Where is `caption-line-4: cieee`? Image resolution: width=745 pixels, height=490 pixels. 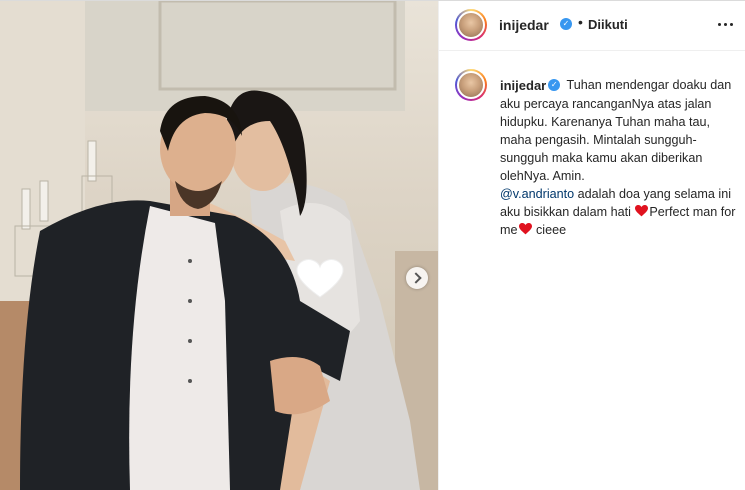 caption-line-4: cieee is located at coordinates (551, 229).